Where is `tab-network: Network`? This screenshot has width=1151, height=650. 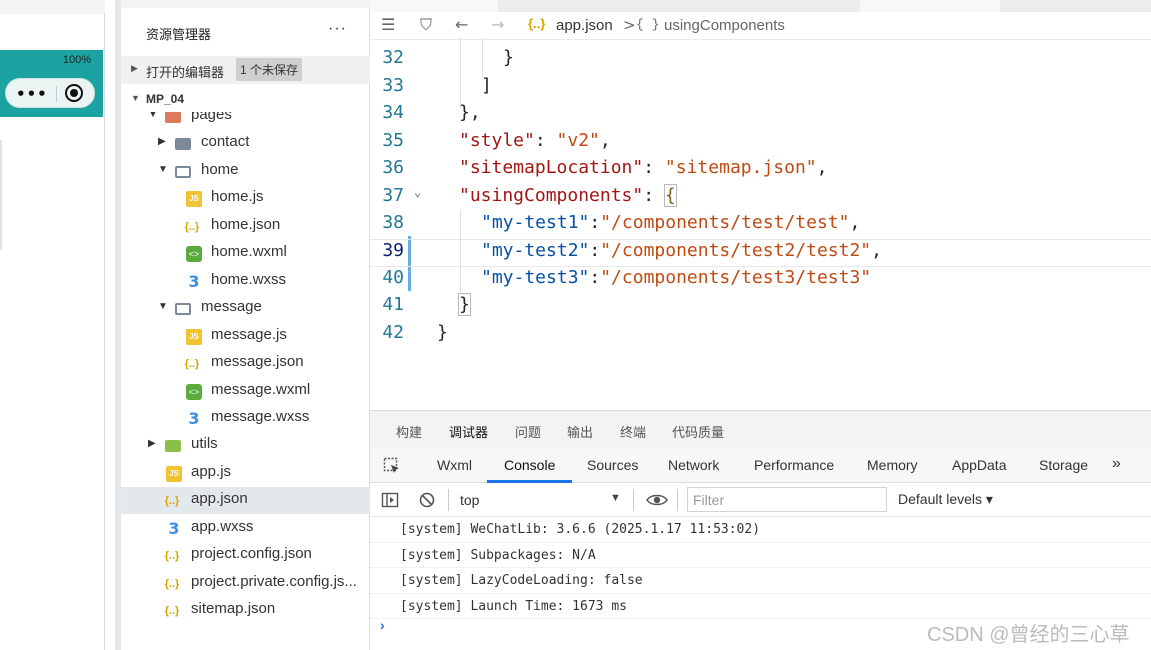 tab-network: Network is located at coordinates (693, 465).